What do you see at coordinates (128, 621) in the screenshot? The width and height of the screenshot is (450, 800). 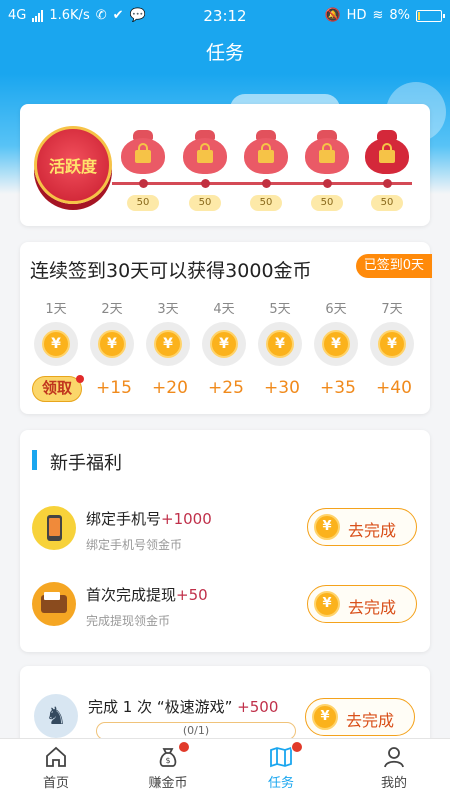 I see `task-subtitle: 完成提现领金币` at bounding box center [128, 621].